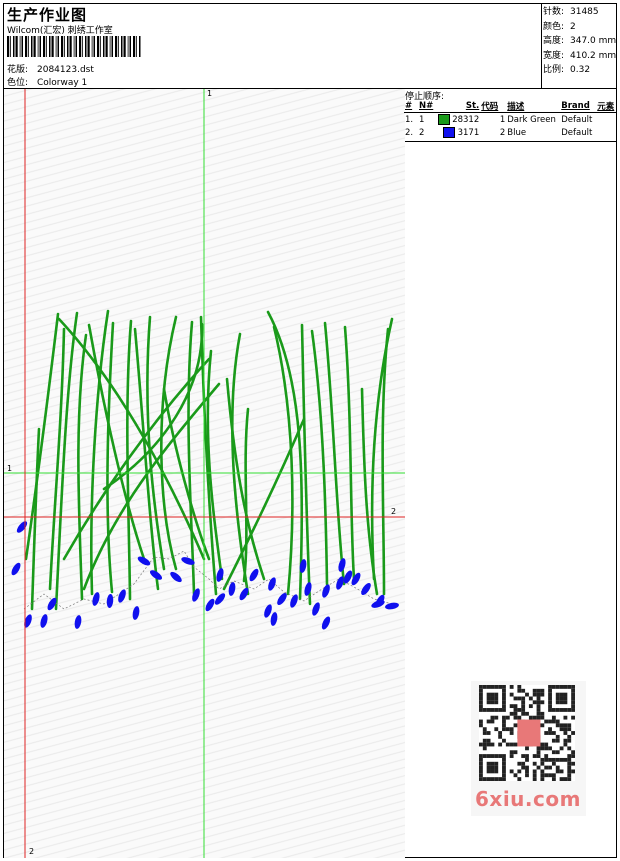 Image resolution: width=620 pixels, height=861 pixels. What do you see at coordinates (554, 55) in the screenshot?
I see `design-width-label: 宽度:` at bounding box center [554, 55].